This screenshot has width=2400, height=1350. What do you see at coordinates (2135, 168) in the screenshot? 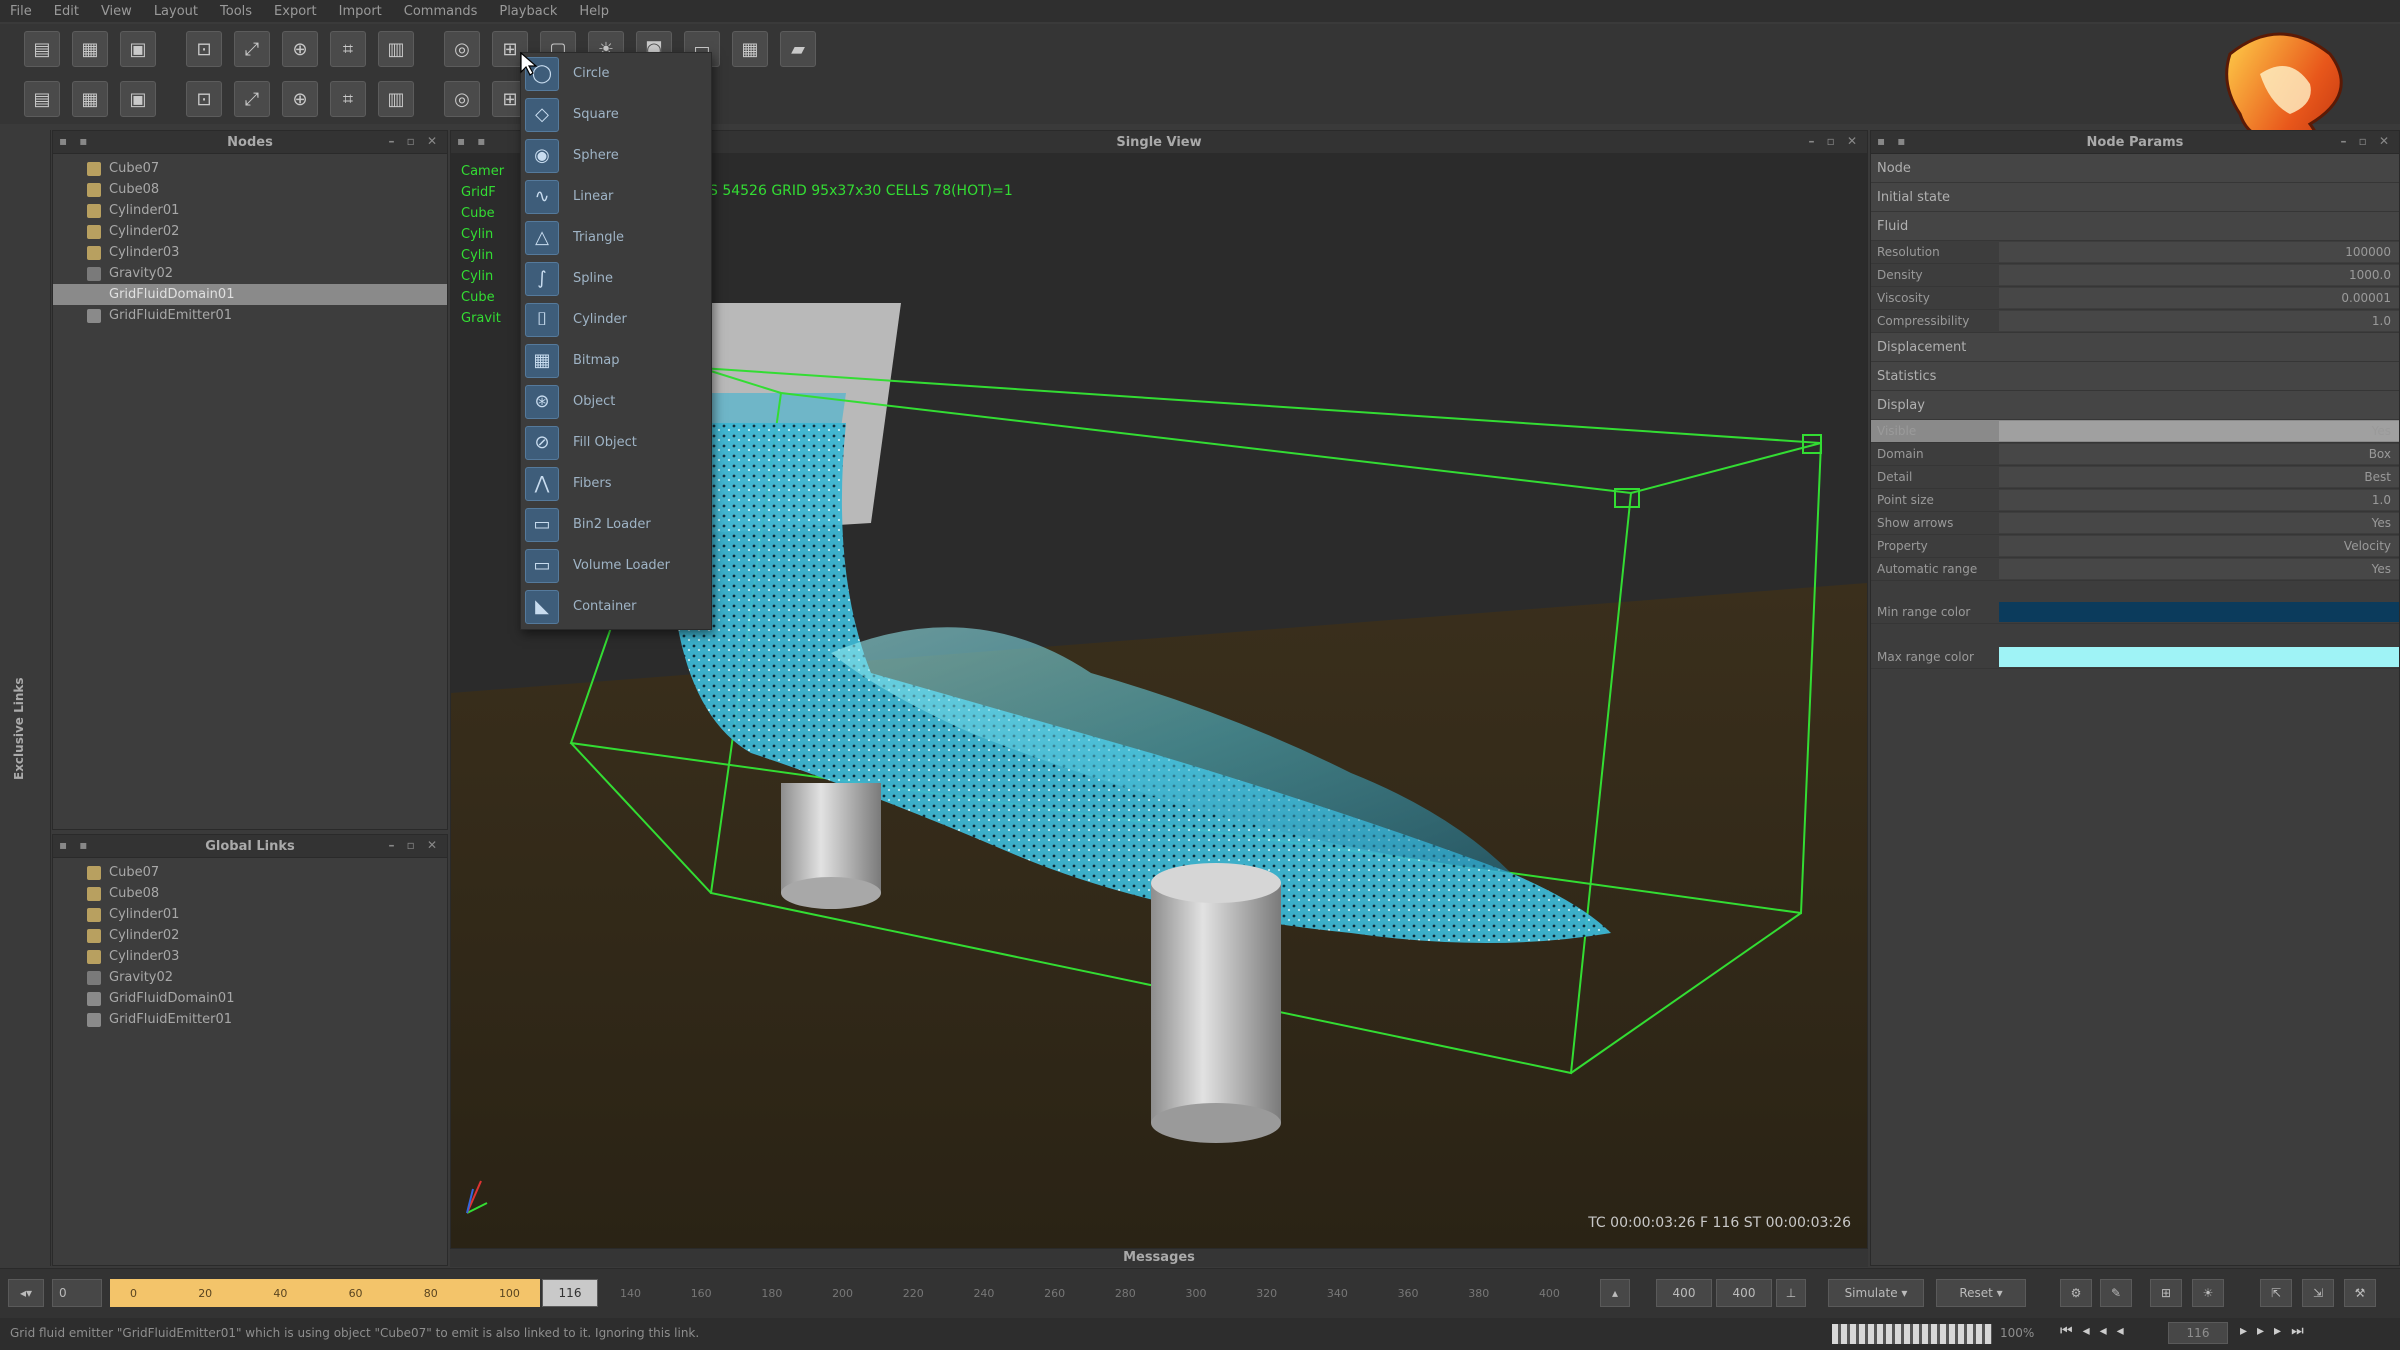
I see `param-section: Node` at bounding box center [2135, 168].